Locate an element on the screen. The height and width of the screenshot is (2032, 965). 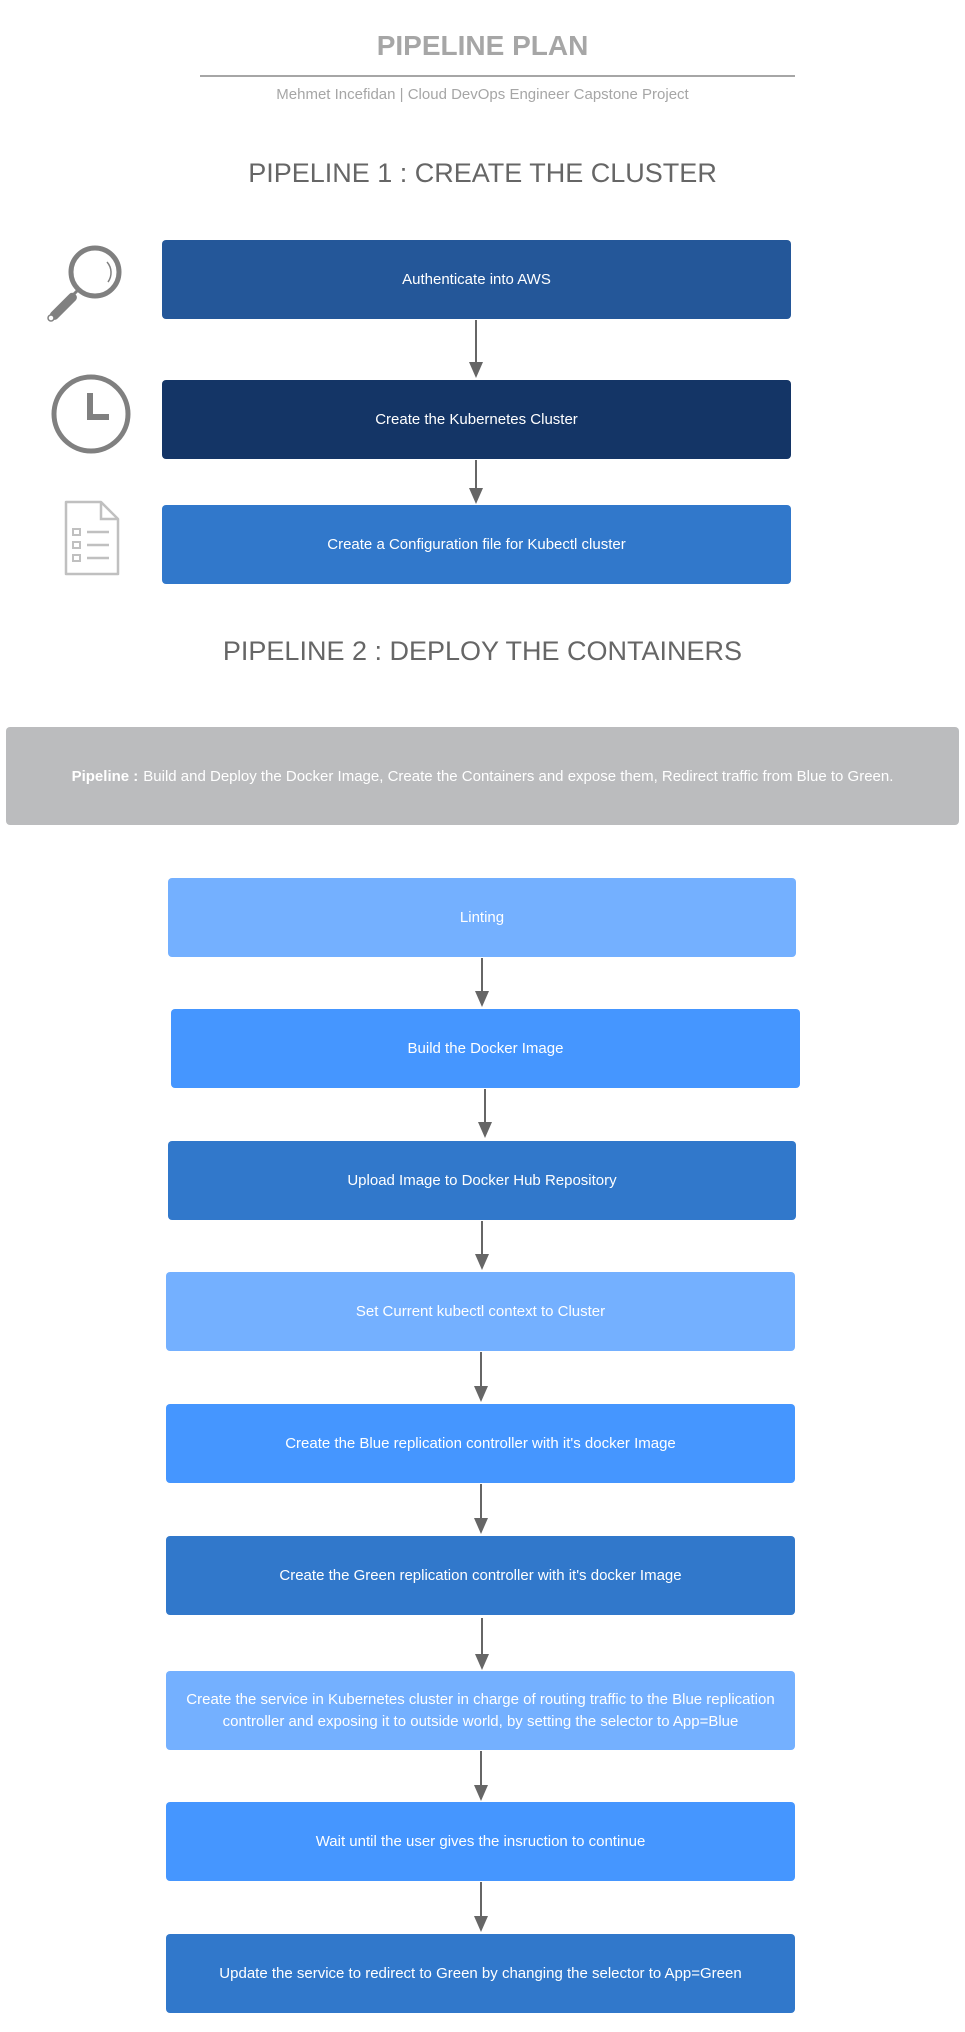
title-divider is located at coordinates (497, 76).